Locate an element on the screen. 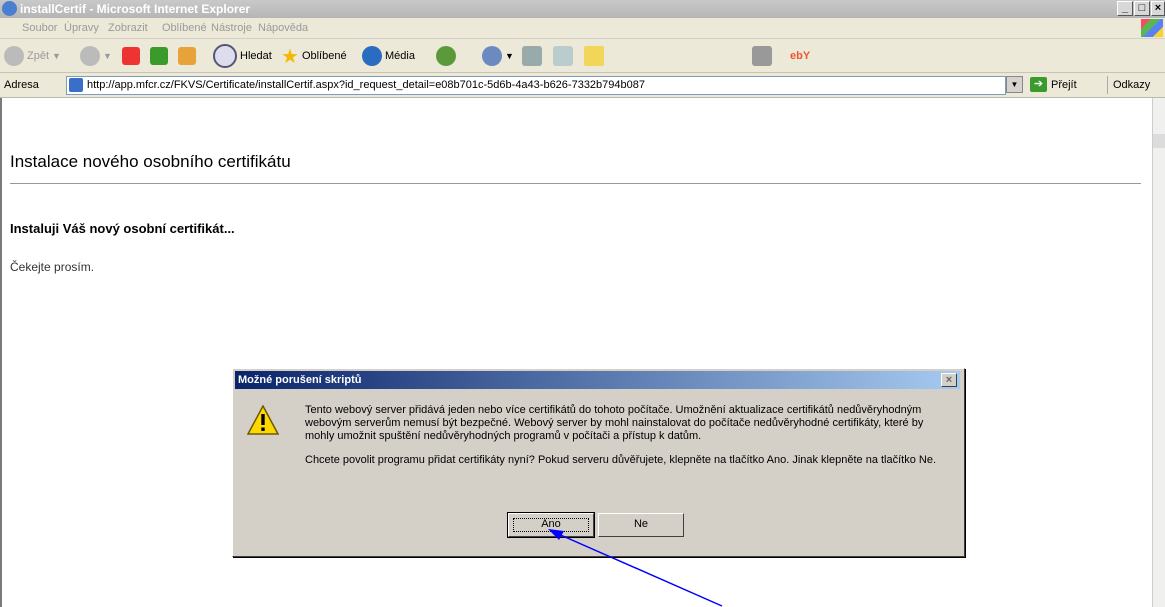 The width and height of the screenshot is (1165, 607). media-label: Média is located at coordinates (400, 56).